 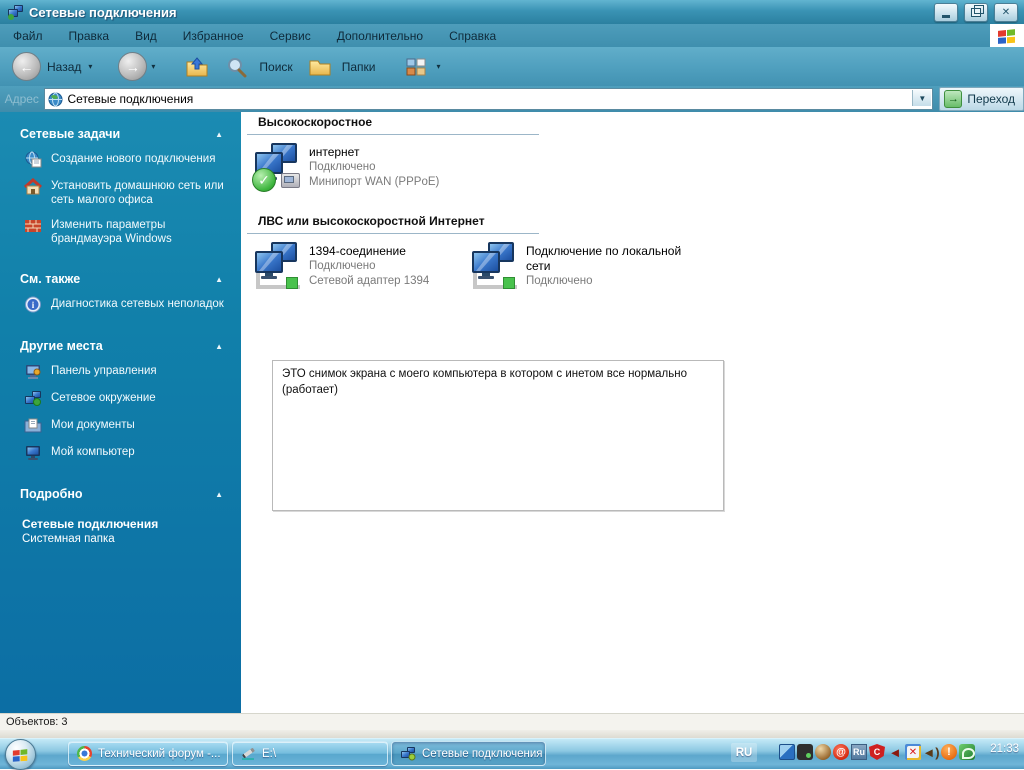 I want to click on connection-lan: Подключение по локальной сети Подключено, so click(x=583, y=265).